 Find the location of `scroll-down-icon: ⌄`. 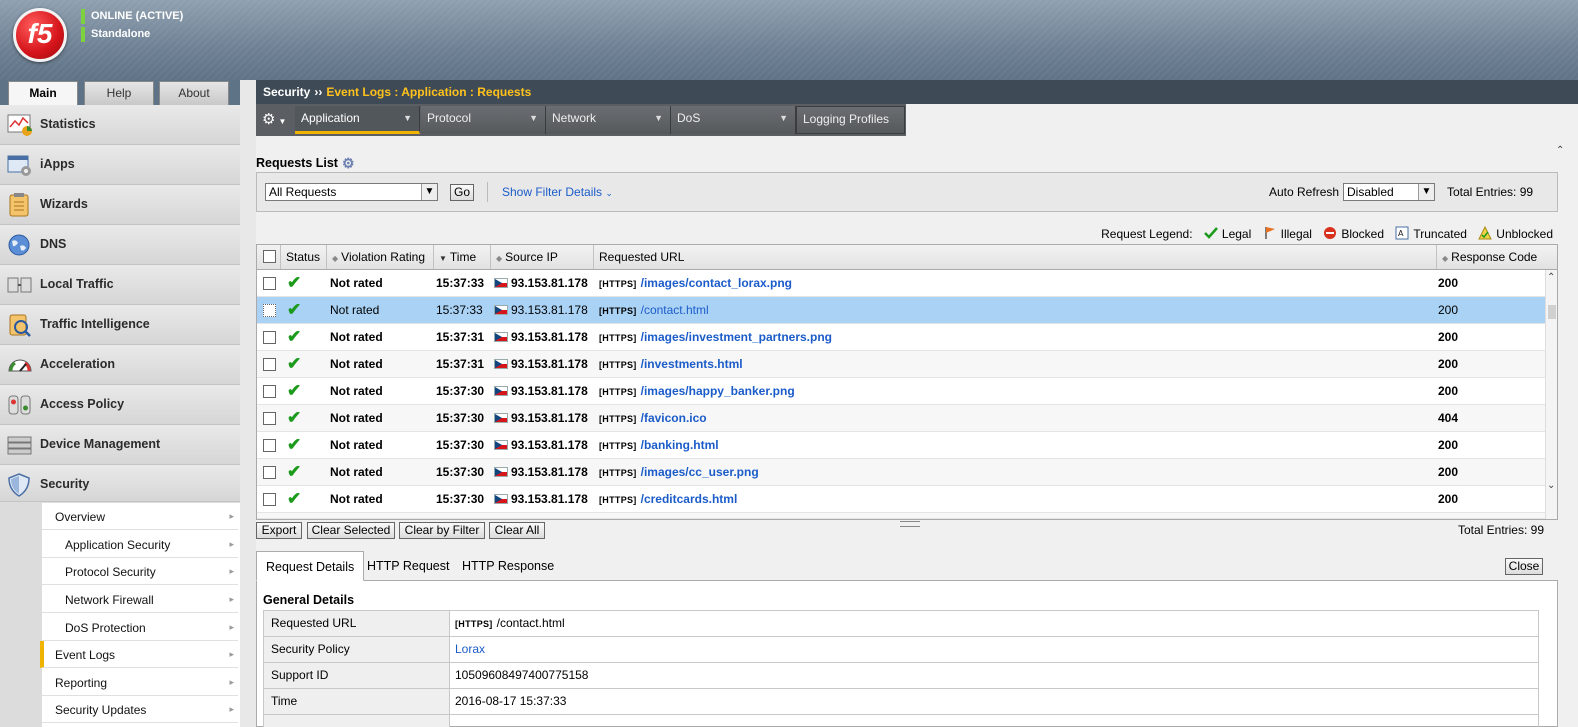

scroll-down-icon: ⌄ is located at coordinates (1551, 485).